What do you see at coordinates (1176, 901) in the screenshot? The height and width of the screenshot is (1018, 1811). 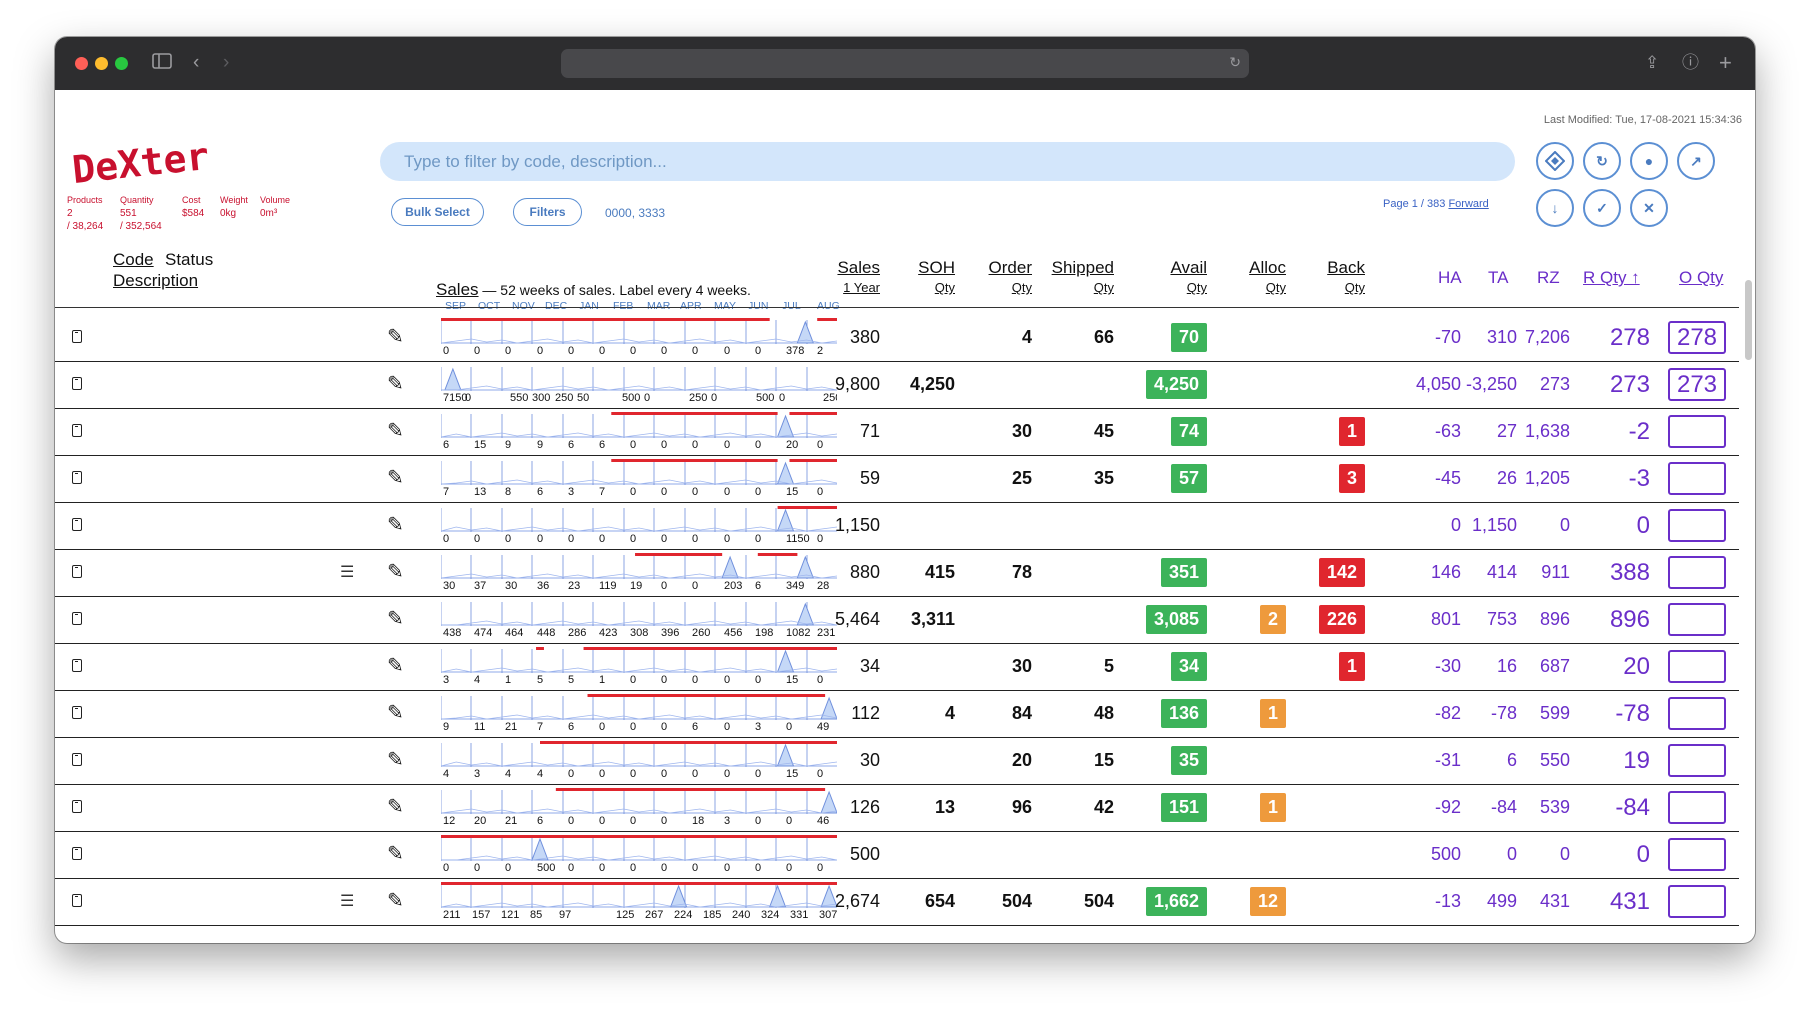 I see `avail-badge: 1,662` at bounding box center [1176, 901].